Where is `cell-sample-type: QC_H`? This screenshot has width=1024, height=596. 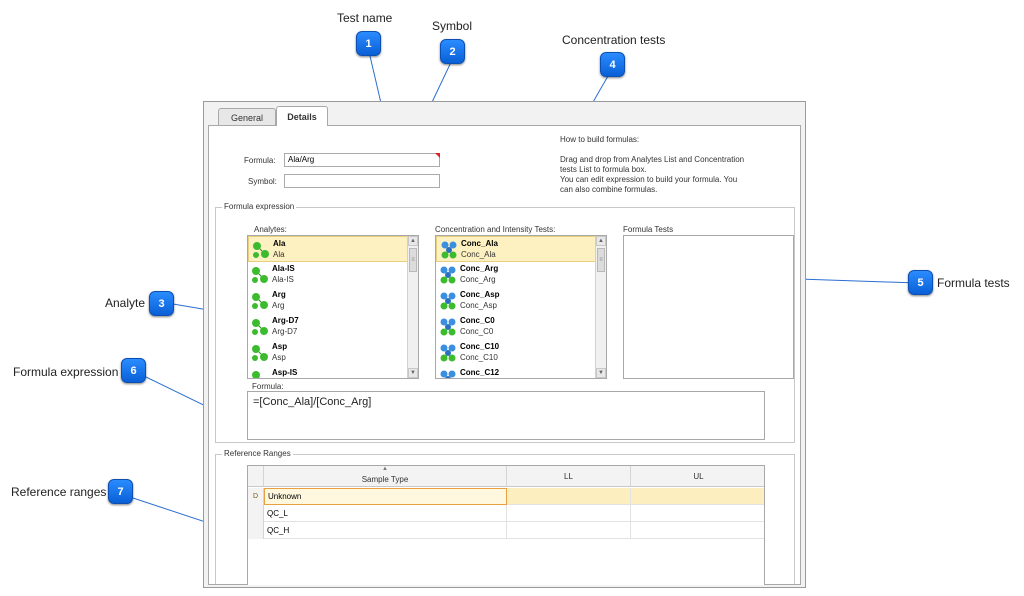
cell-sample-type: QC_H is located at coordinates (385, 530).